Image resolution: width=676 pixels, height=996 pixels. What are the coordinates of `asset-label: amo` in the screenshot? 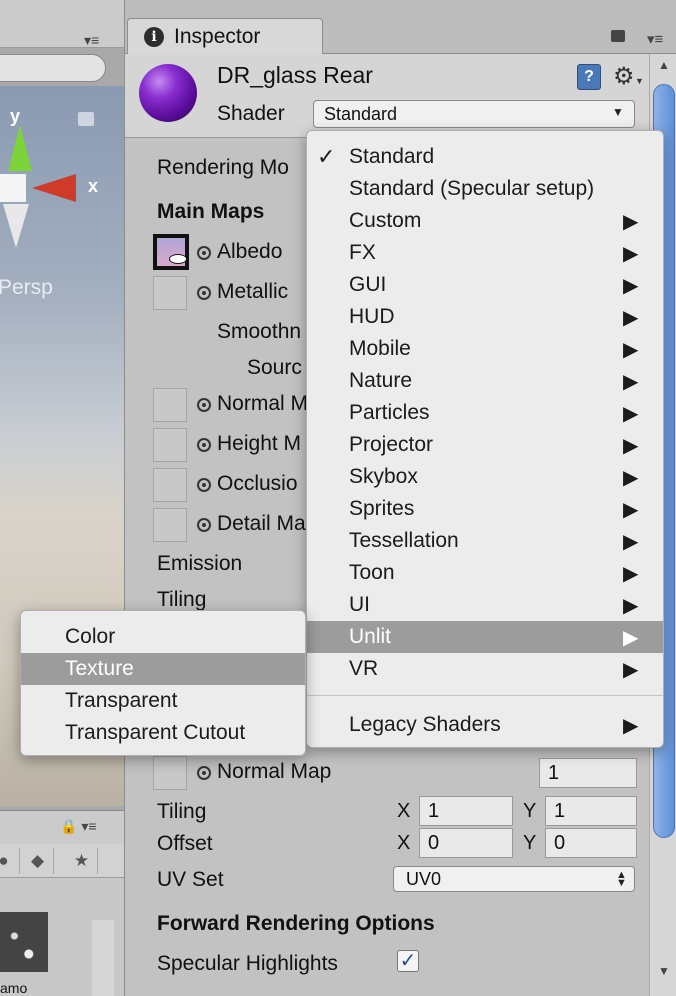 It's located at (13, 988).